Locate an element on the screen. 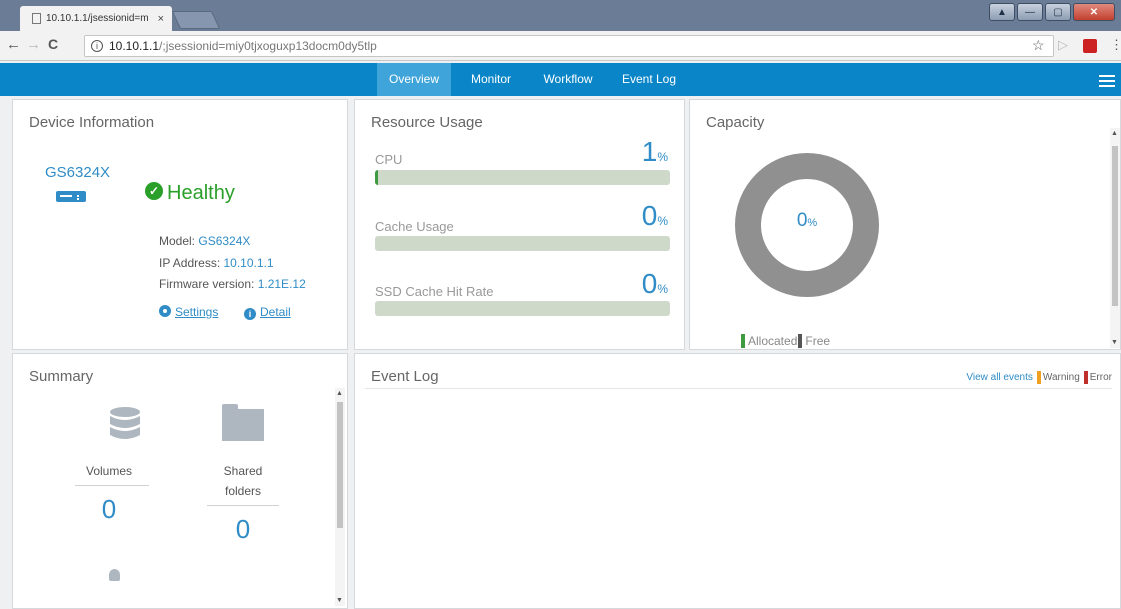  ssd-cache-hit-rate-value: 0% is located at coordinates (654, 283).